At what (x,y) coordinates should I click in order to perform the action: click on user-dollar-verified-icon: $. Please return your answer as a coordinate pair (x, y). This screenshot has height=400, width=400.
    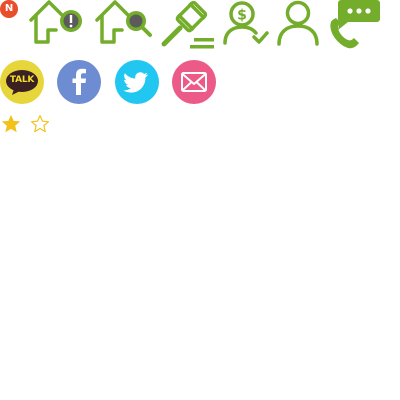
    Looking at the image, I should click on (246, 23).